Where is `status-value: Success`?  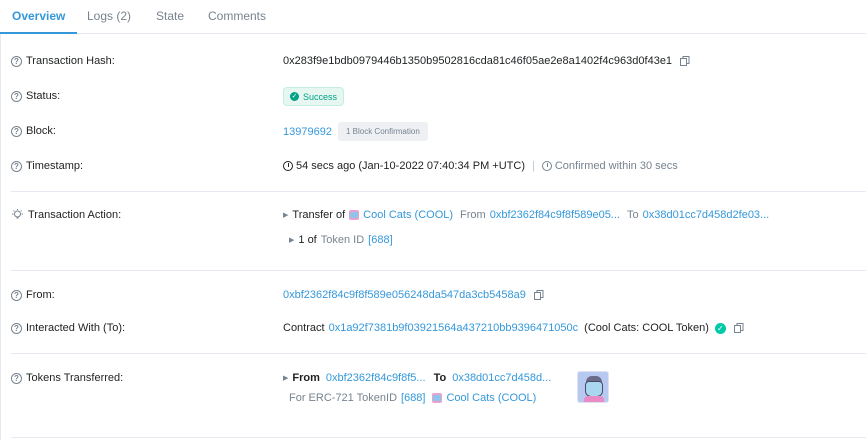
status-value: Success is located at coordinates (320, 96).